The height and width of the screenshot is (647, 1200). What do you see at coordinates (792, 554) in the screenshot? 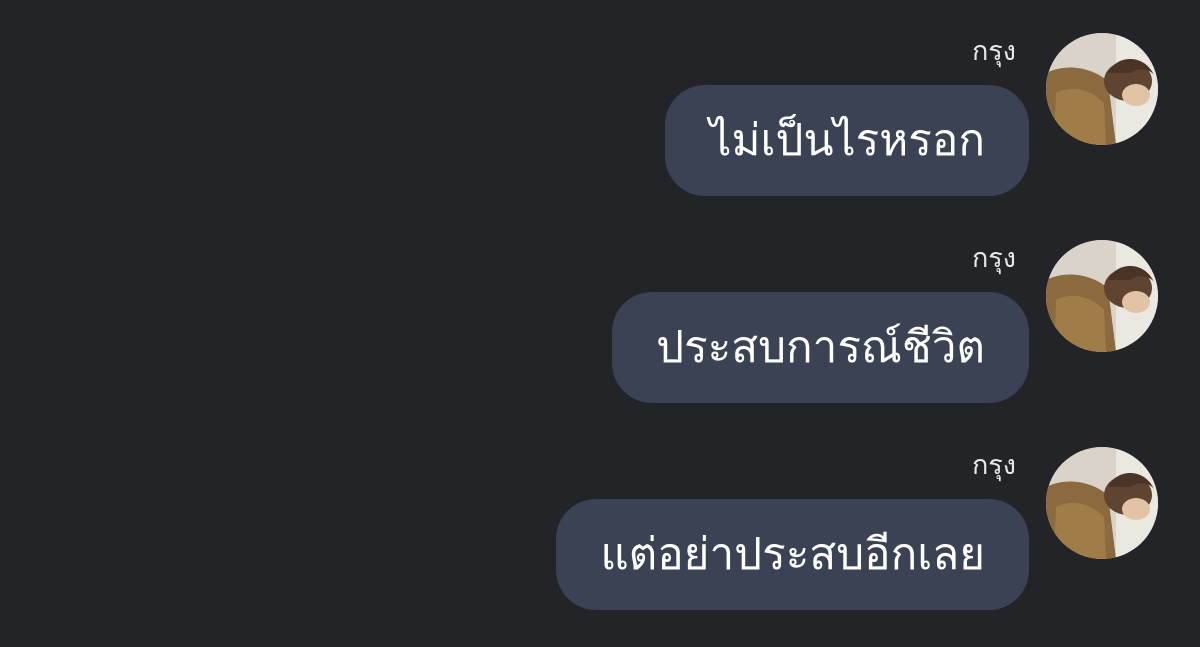
I see `message-bubble: แต่อย่าประสบอีกเลย` at bounding box center [792, 554].